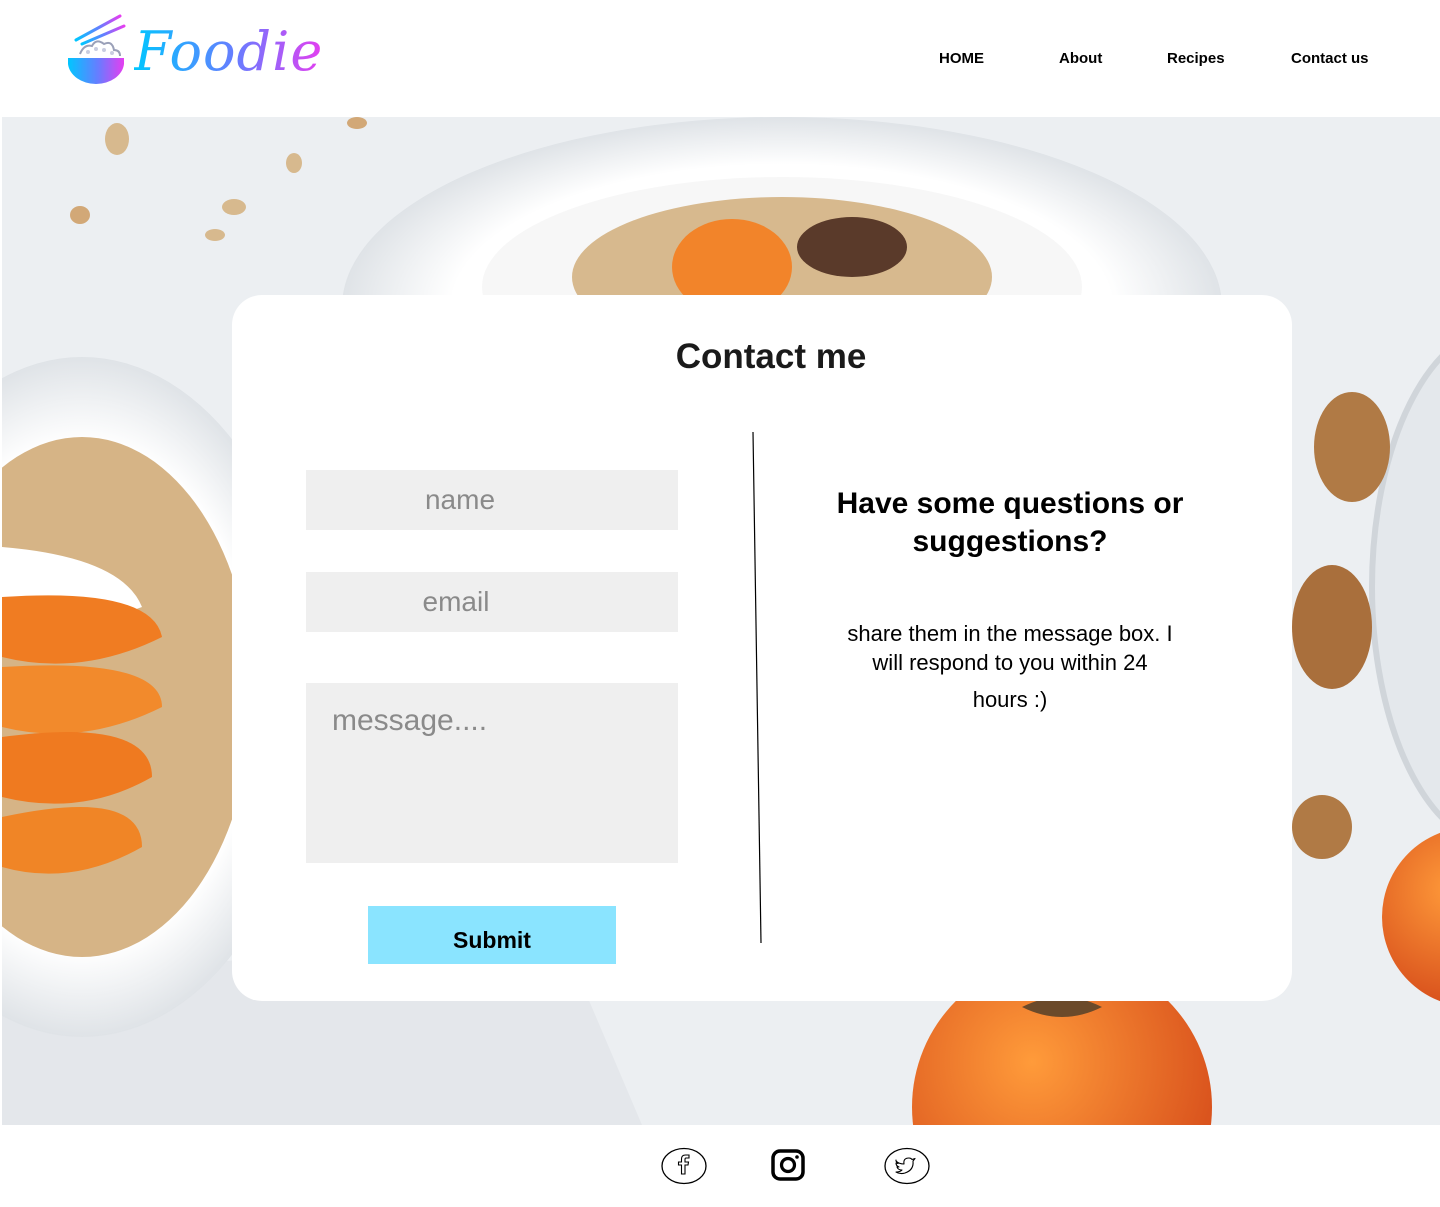  I want to click on questions-text-continued: hours :), so click(1010, 699).